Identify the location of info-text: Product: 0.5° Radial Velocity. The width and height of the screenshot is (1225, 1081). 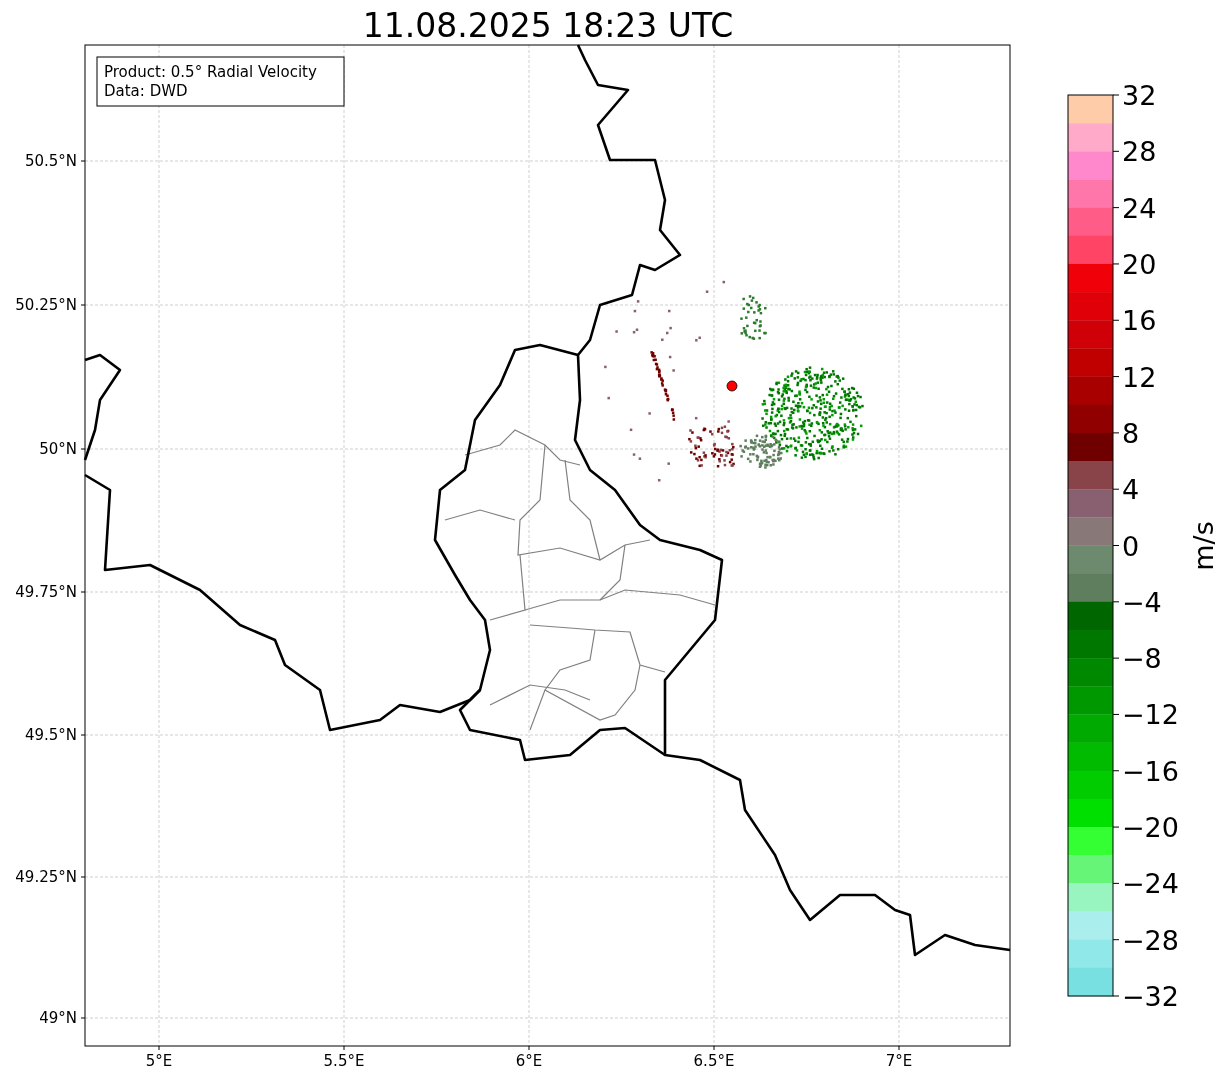
(210, 72).